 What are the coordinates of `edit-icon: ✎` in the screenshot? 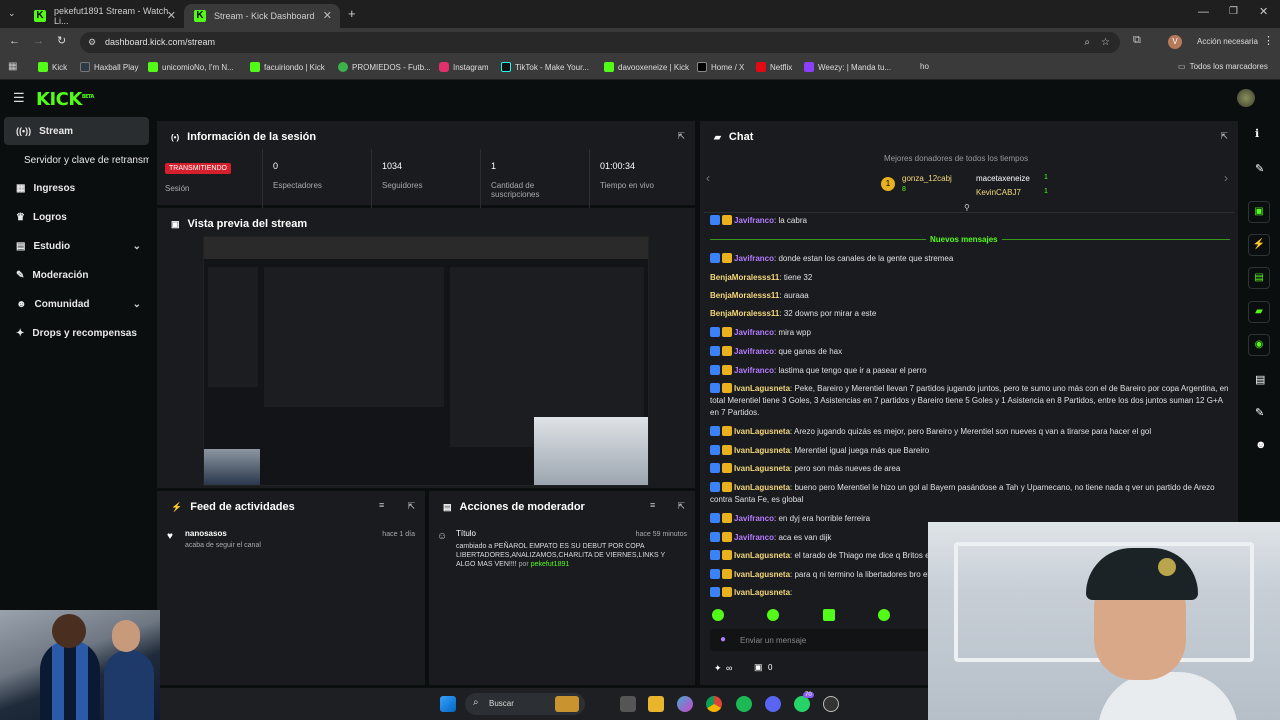 It's located at (1259, 168).